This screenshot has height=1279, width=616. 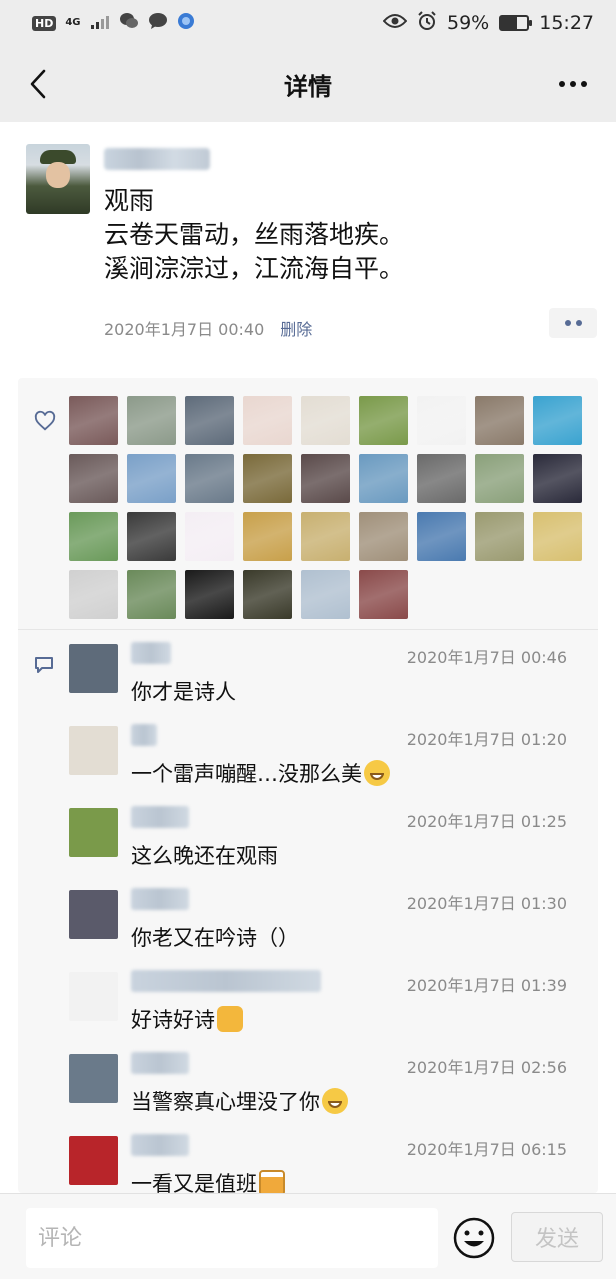 I want to click on comment-bar: 发送, so click(x=308, y=1236).